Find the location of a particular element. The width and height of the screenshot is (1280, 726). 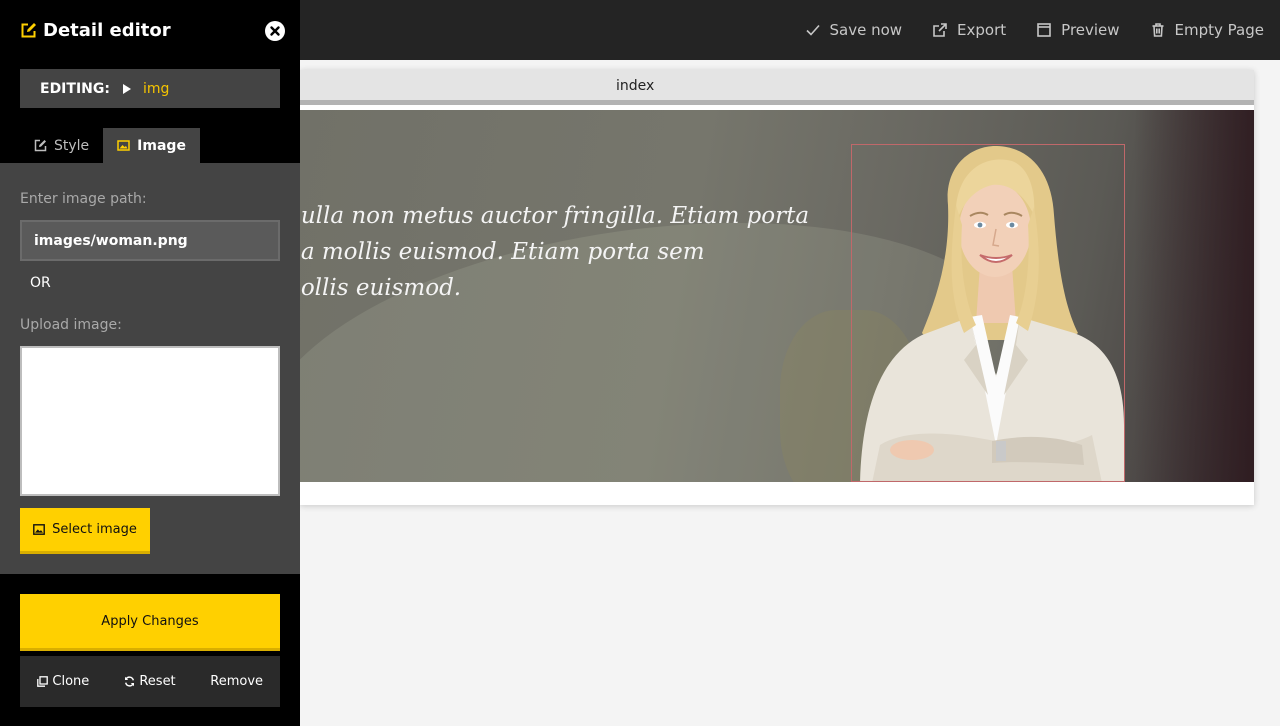

close-button is located at coordinates (275, 31).